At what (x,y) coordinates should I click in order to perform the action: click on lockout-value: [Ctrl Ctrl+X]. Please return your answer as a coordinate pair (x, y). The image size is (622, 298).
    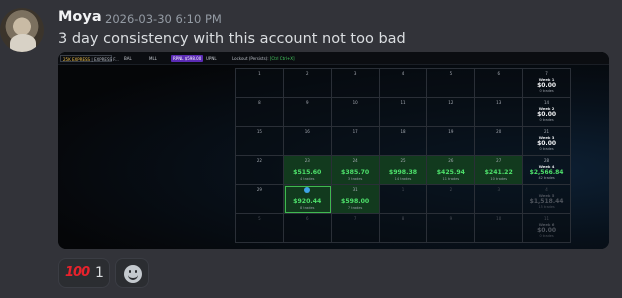
    Looking at the image, I should click on (282, 58).